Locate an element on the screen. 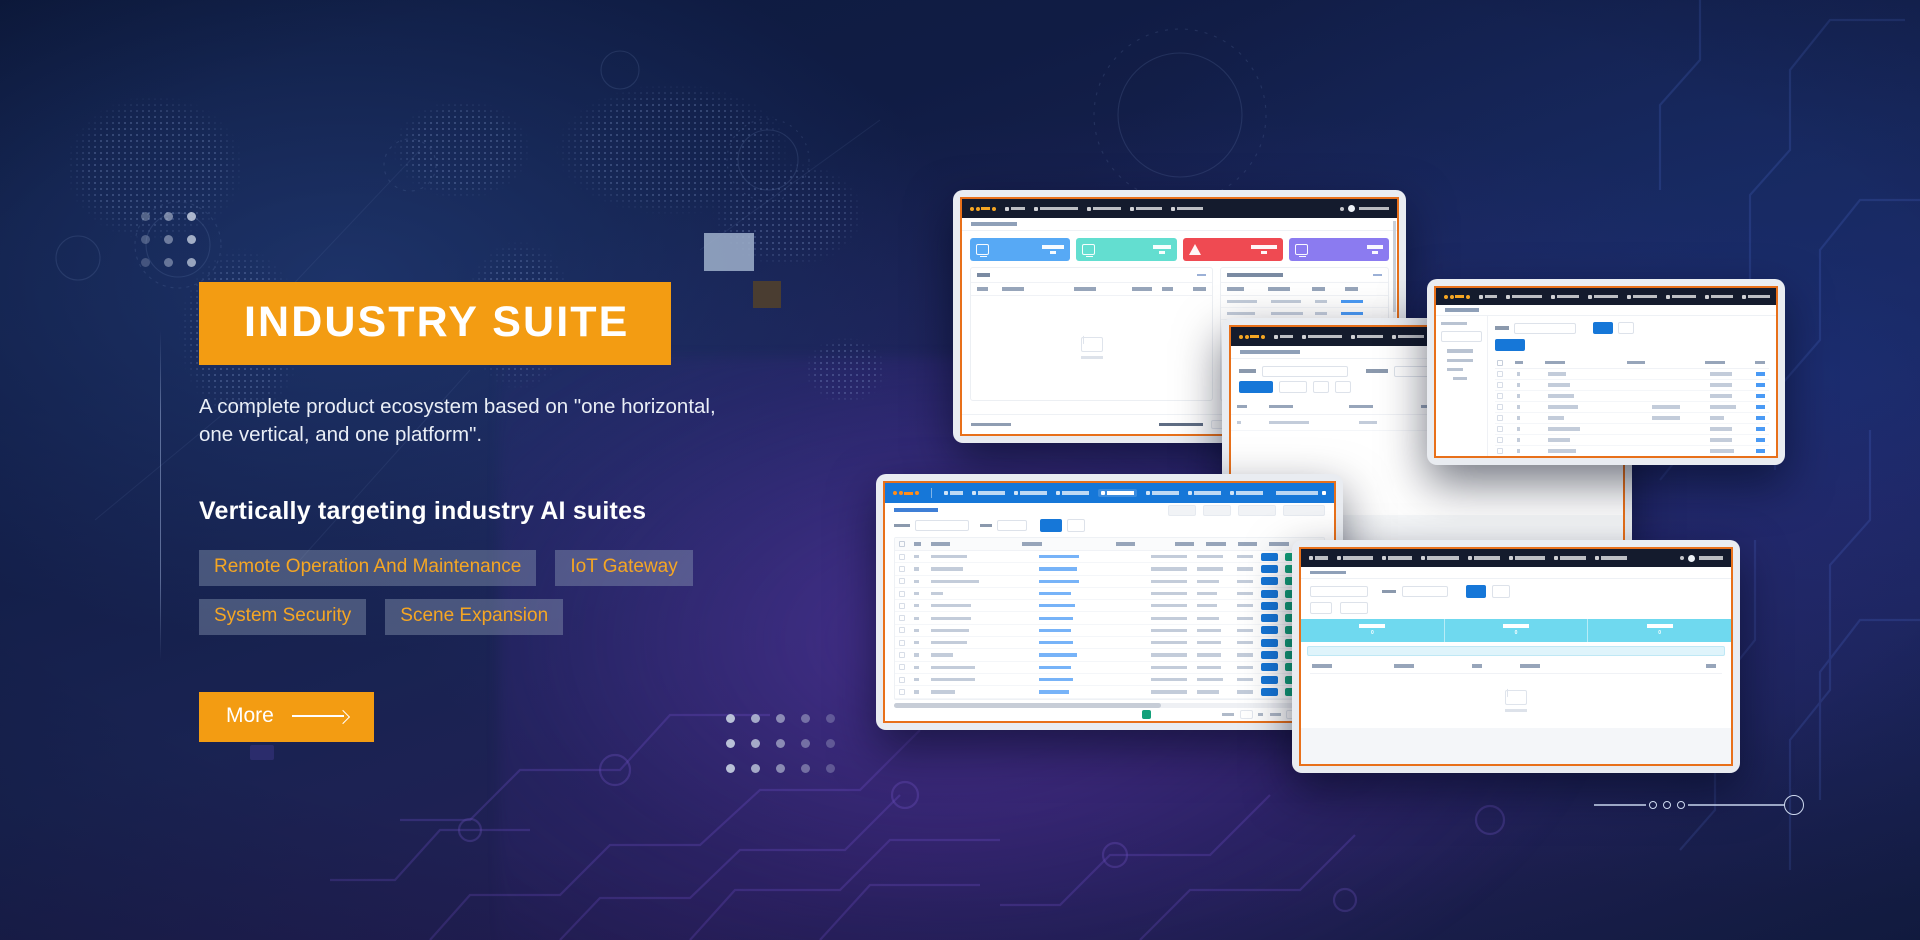 Image resolution: width=1920 pixels, height=940 pixels. page-prev is located at coordinates (1134, 714).